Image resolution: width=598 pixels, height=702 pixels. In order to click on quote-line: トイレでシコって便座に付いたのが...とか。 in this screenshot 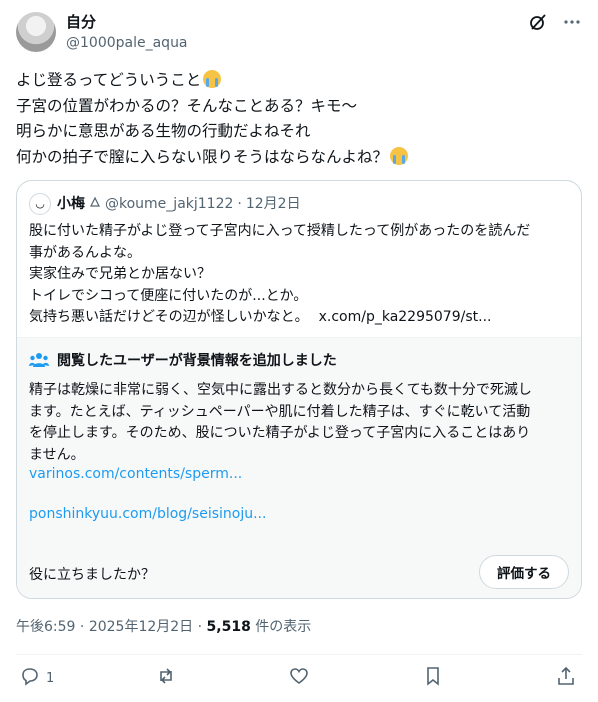, I will do `click(168, 295)`.